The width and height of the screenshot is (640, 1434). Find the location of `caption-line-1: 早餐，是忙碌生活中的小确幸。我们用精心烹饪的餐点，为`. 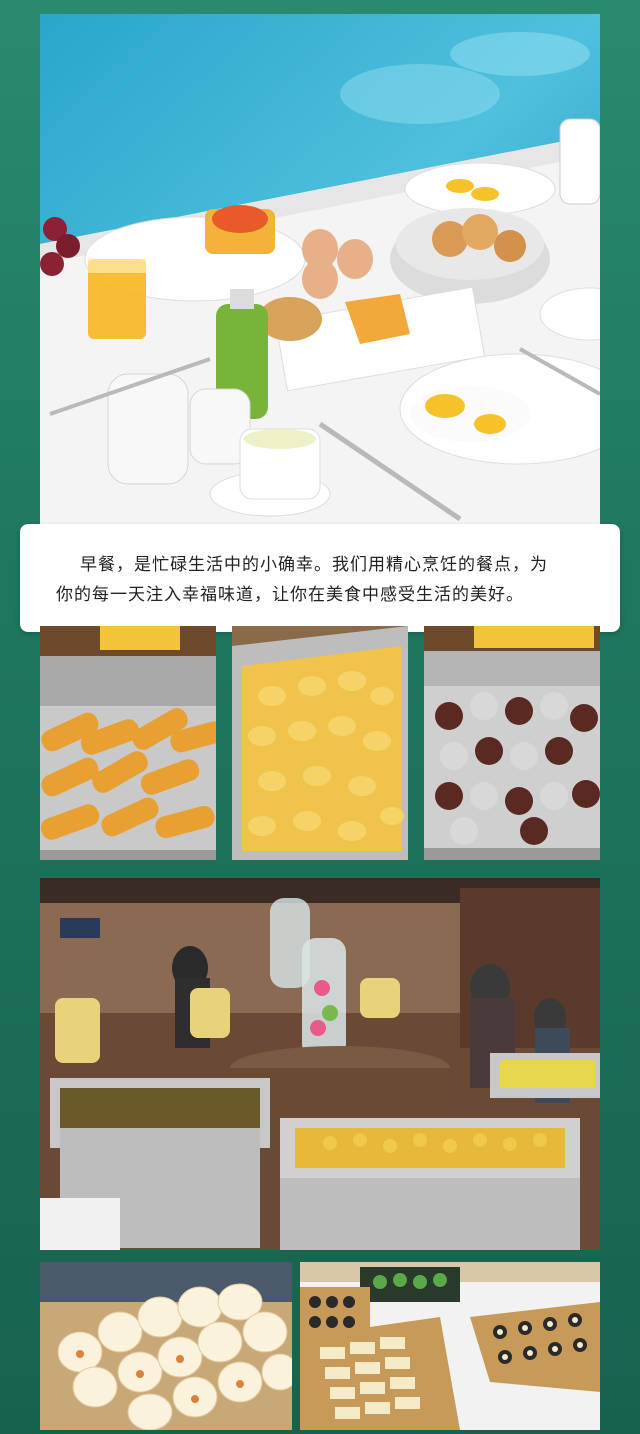

caption-line-1: 早餐，是忙碌生活中的小确幸。我们用精心烹饪的餐点，为 is located at coordinates (314, 565).